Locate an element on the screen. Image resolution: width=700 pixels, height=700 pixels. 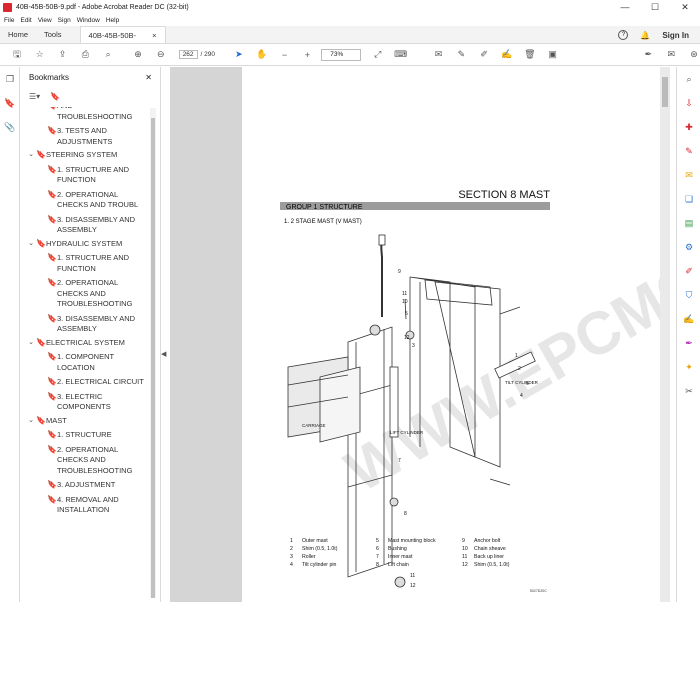
text-edit-icon: ✍ is located at coordinates (507, 55).